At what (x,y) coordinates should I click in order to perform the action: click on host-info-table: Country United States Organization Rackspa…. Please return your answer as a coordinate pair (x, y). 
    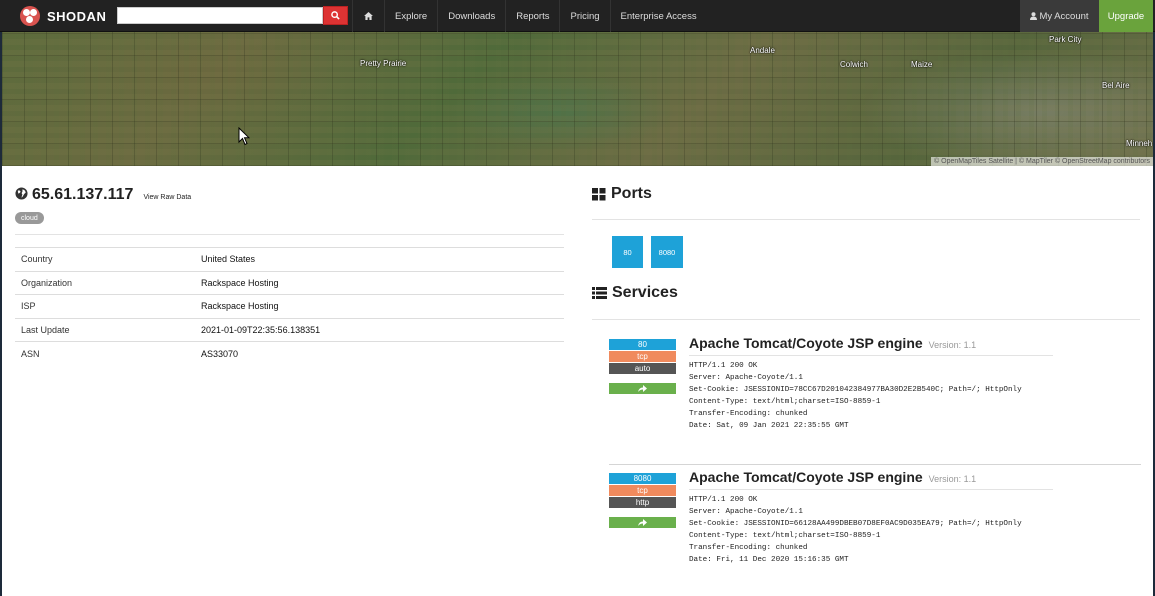
    Looking at the image, I should click on (289, 306).